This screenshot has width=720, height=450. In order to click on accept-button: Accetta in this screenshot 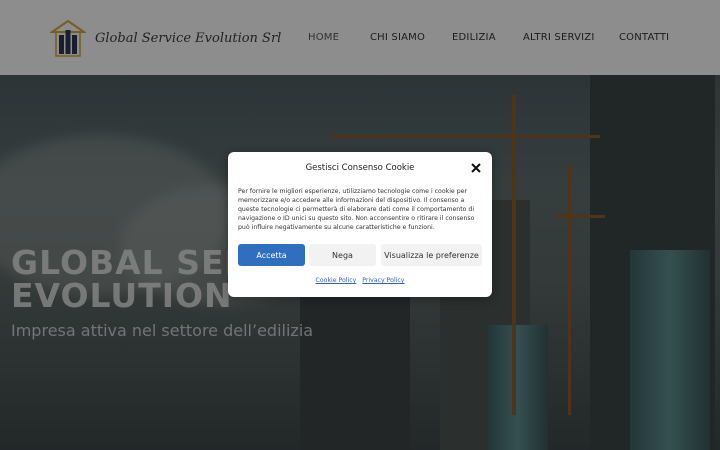, I will do `click(271, 255)`.